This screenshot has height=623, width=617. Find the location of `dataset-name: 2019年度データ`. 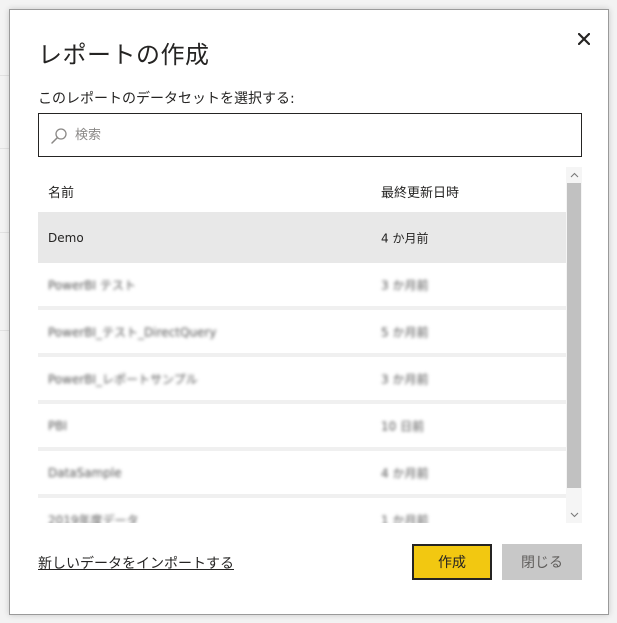

dataset-name: 2019年度データ is located at coordinates (93, 518).